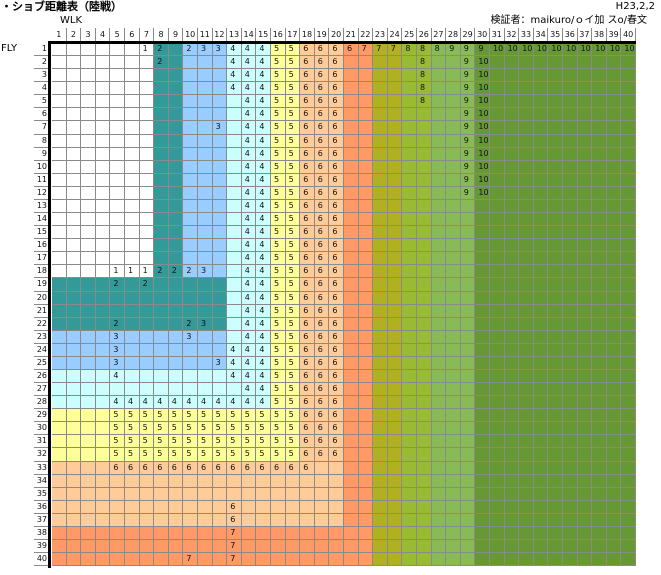 Image resolution: width=661 pixels, height=575 pixels. I want to click on table-cell: 7, so click(395, 50).